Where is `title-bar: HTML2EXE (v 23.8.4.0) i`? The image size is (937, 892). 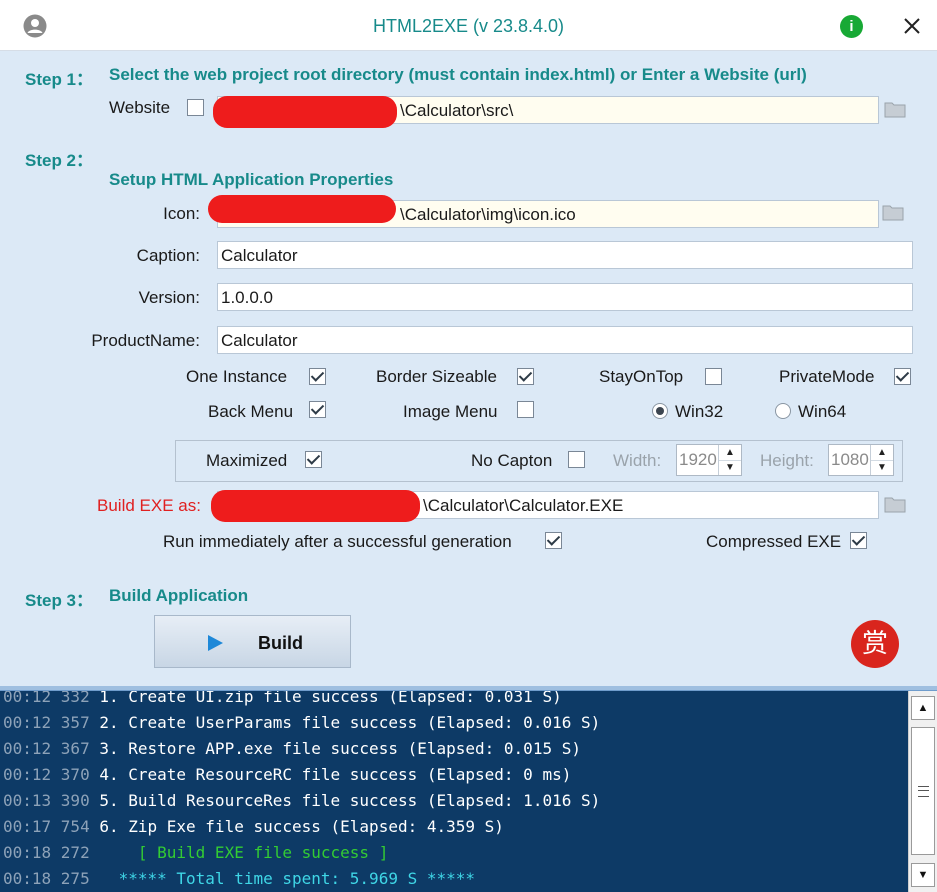
title-bar: HTML2EXE (v 23.8.4.0) i is located at coordinates (468, 25).